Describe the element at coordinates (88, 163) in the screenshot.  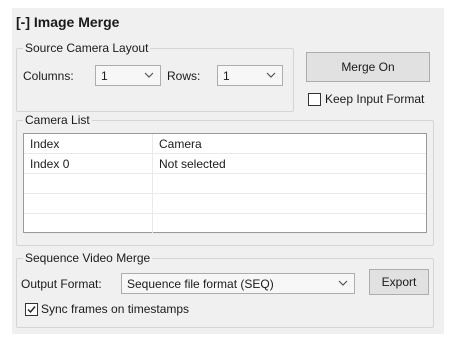
I see `index-cell: Index 0` at that location.